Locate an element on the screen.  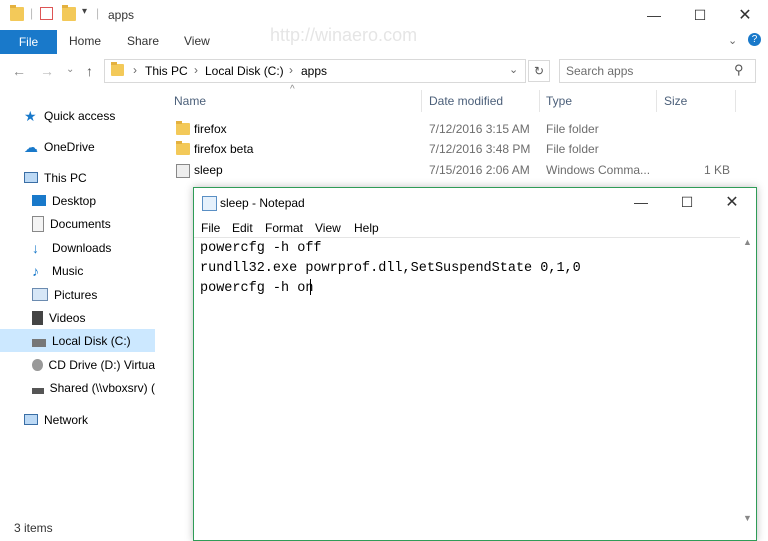
file-name: firefox beta is located at coordinates (224, 149).